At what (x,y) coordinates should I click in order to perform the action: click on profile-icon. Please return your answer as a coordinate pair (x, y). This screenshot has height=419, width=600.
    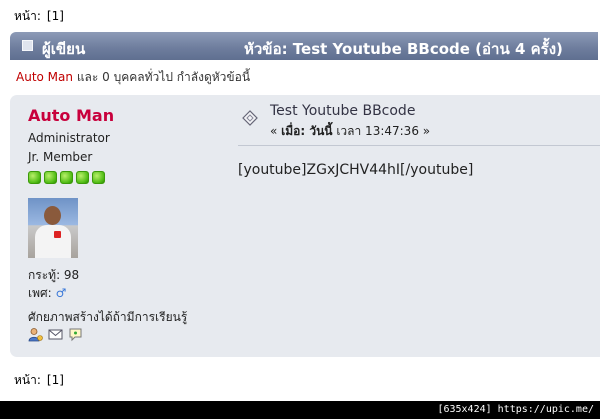
    Looking at the image, I should click on (35, 334).